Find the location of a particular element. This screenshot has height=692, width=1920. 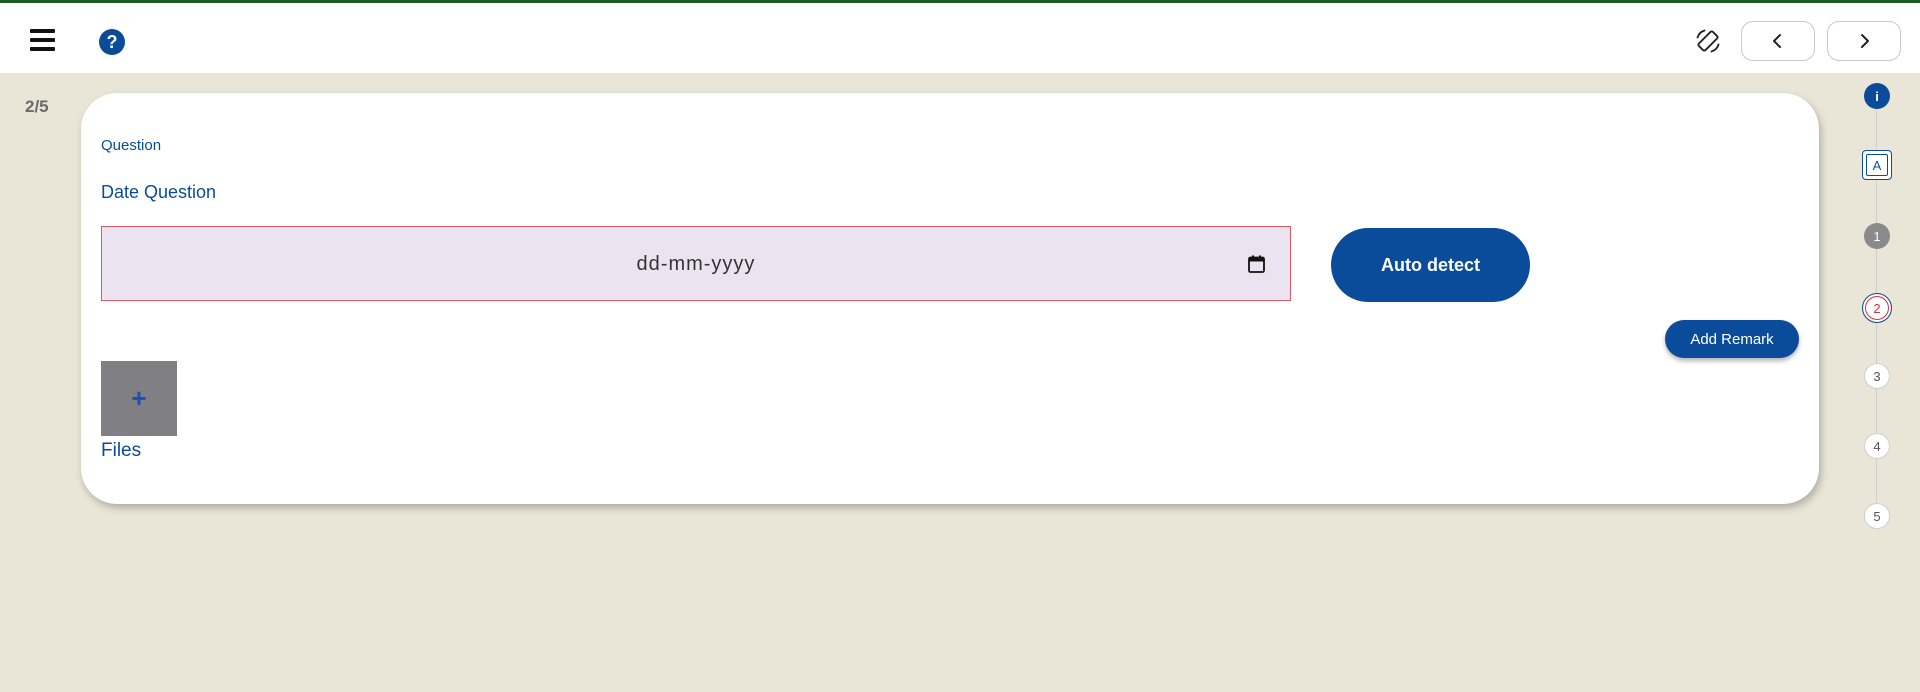

previous-button is located at coordinates (1778, 41).